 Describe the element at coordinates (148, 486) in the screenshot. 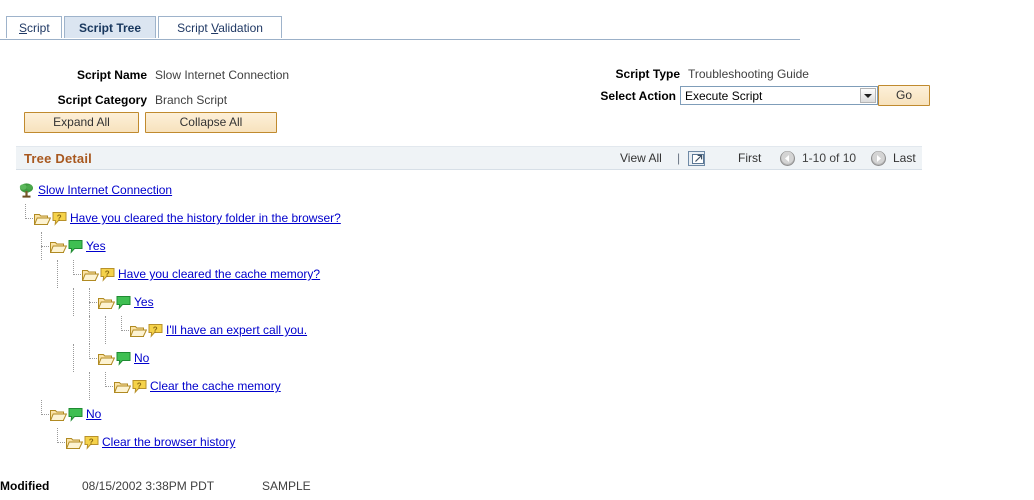

I see `modified-value: 08/15/2002 3:38PM PDT` at that location.